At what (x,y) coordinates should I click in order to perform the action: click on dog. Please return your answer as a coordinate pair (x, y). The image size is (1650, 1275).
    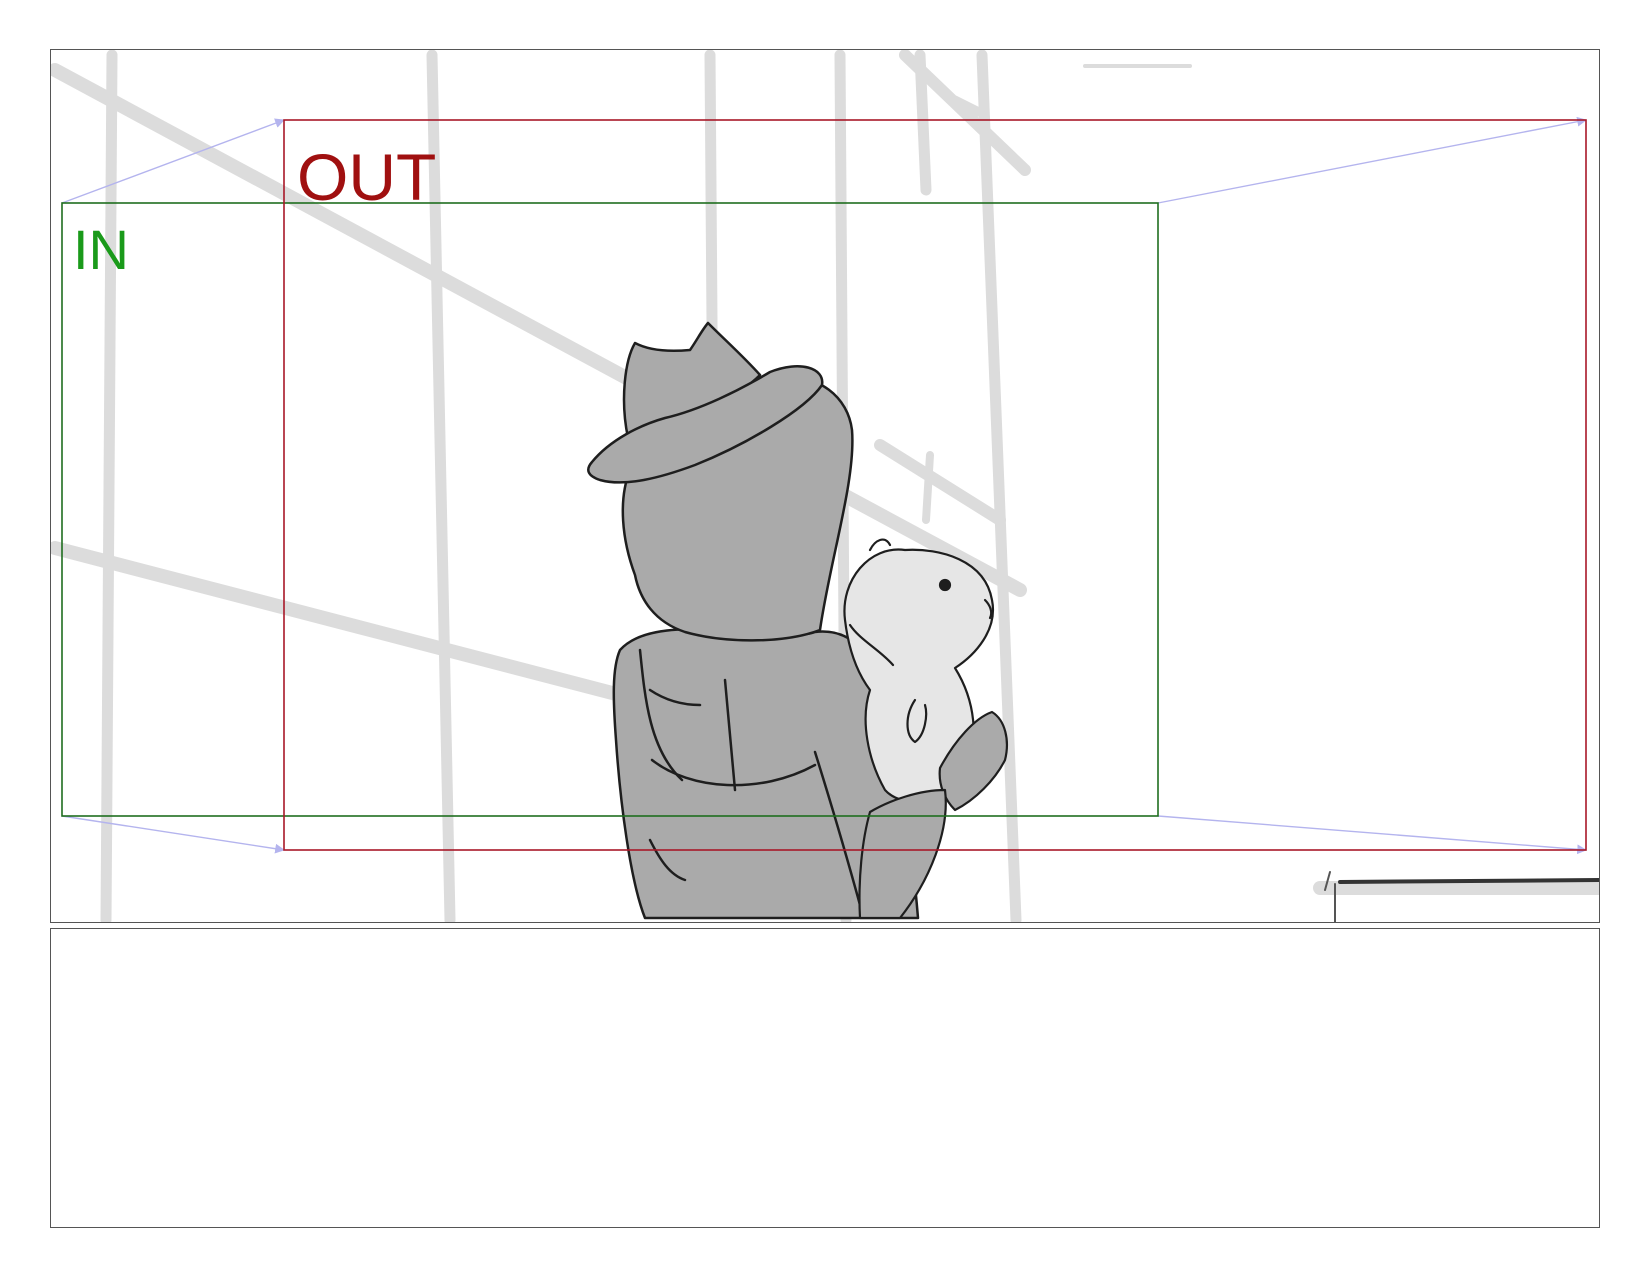
    Looking at the image, I should click on (926, 729).